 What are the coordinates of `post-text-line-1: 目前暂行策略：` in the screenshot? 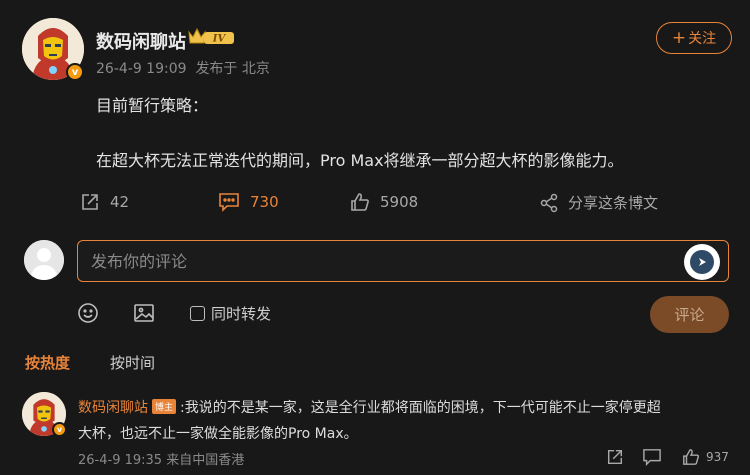 It's located at (152, 105).